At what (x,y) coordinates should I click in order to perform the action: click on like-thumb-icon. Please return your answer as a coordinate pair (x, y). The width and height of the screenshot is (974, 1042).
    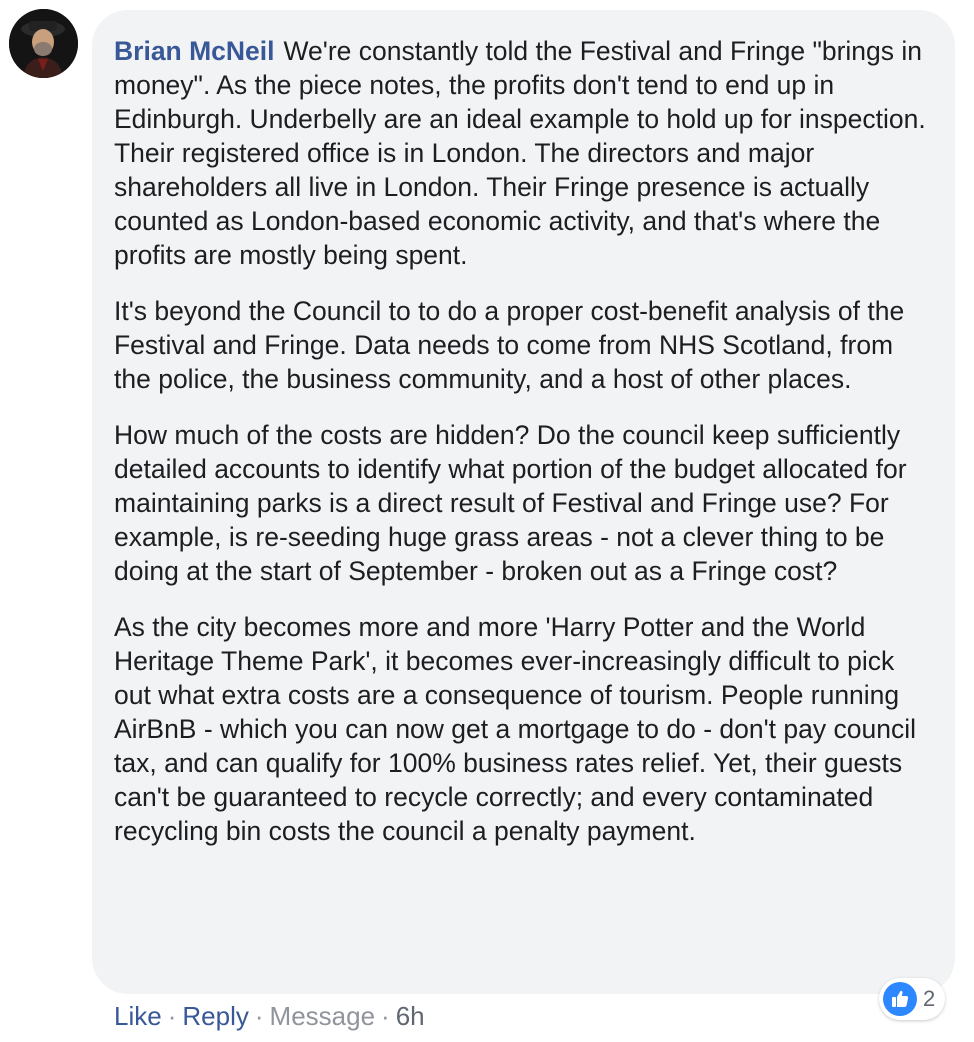
    Looking at the image, I should click on (900, 999).